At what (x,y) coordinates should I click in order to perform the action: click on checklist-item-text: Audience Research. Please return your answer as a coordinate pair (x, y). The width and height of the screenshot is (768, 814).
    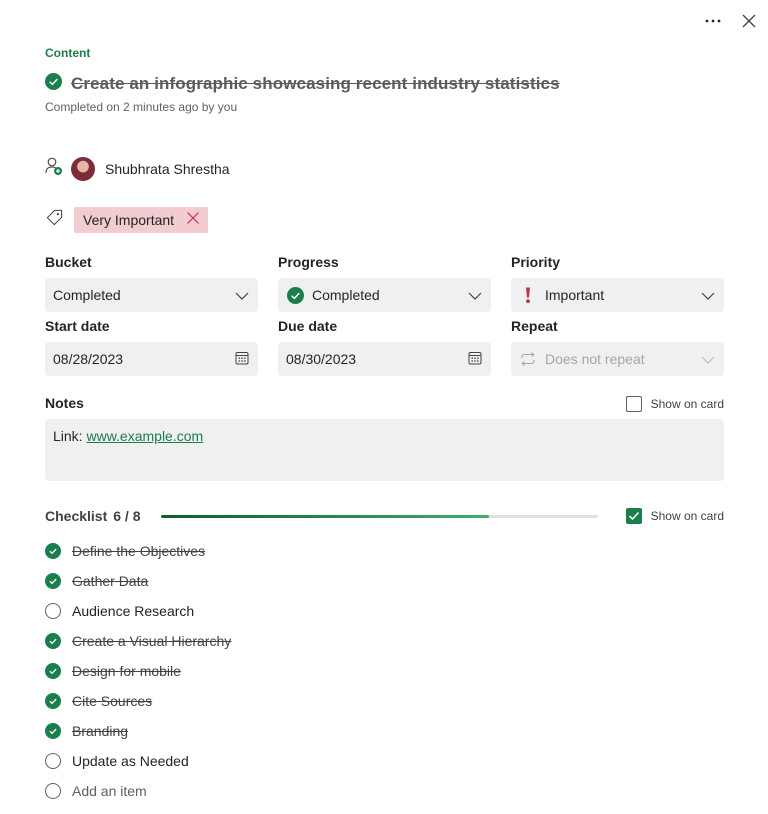
    Looking at the image, I should click on (133, 611).